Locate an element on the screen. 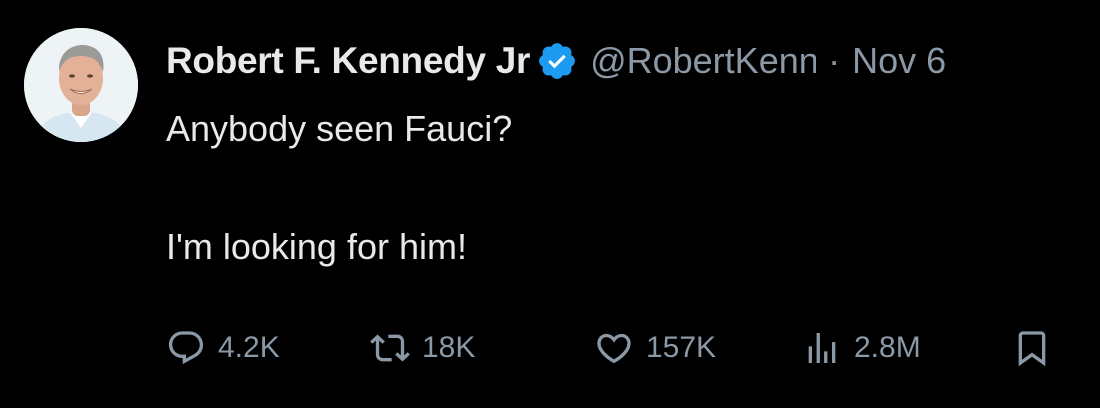  bookmark-icon is located at coordinates (1032, 348).